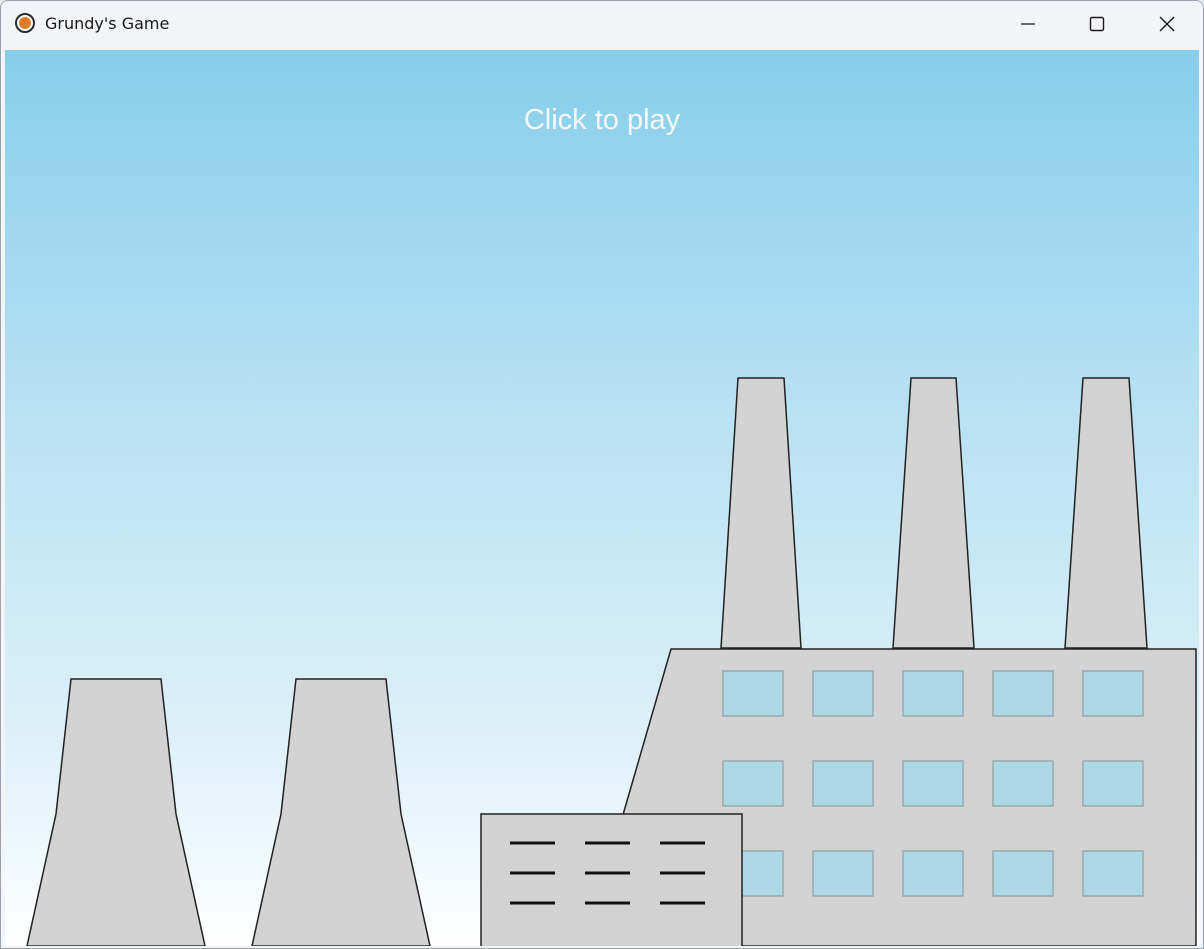 This screenshot has height=949, width=1204. What do you see at coordinates (116, 812) in the screenshot?
I see `cooling-tower-left` at bounding box center [116, 812].